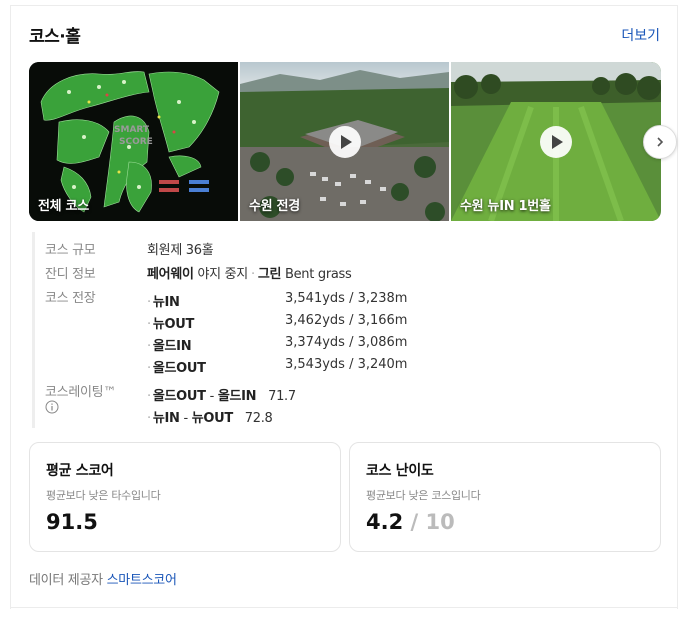  Describe the element at coordinates (72, 522) in the screenshot. I see `avg-score-value: 91.5` at that location.